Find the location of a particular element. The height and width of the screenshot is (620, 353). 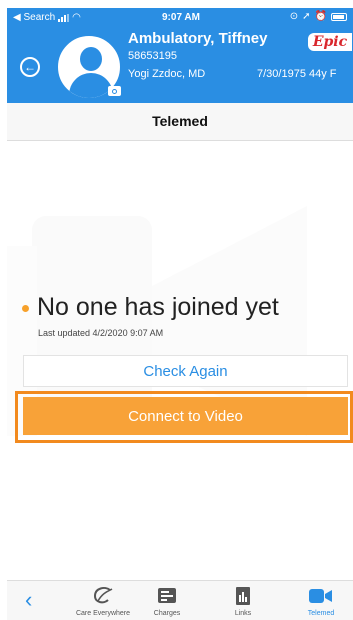

alarm-icon: ⏰ is located at coordinates (320, 16).